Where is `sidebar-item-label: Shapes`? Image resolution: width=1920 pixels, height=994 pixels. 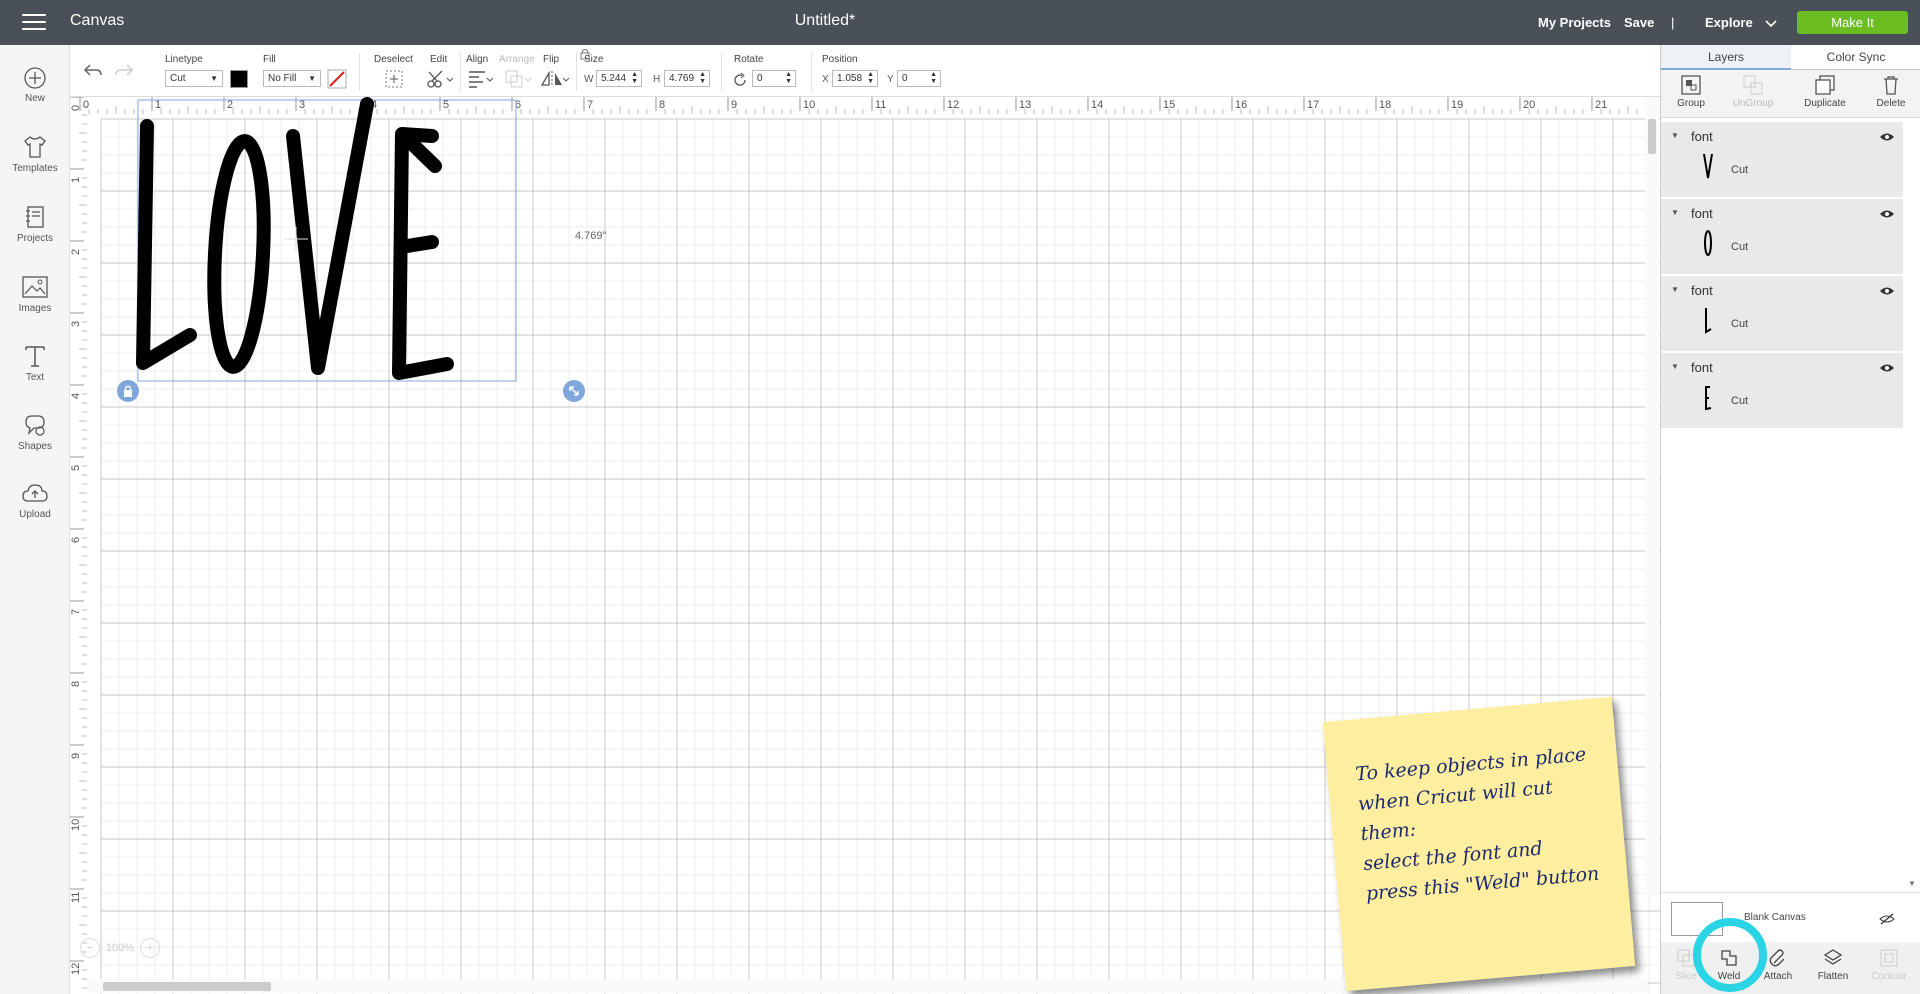
sidebar-item-label: Shapes is located at coordinates (35, 446).